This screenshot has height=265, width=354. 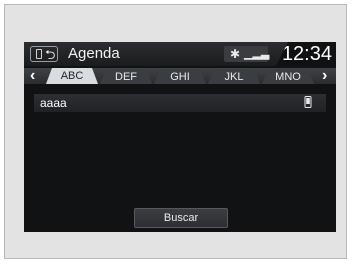 I want to click on tab-mno: MNO, so click(x=288, y=76).